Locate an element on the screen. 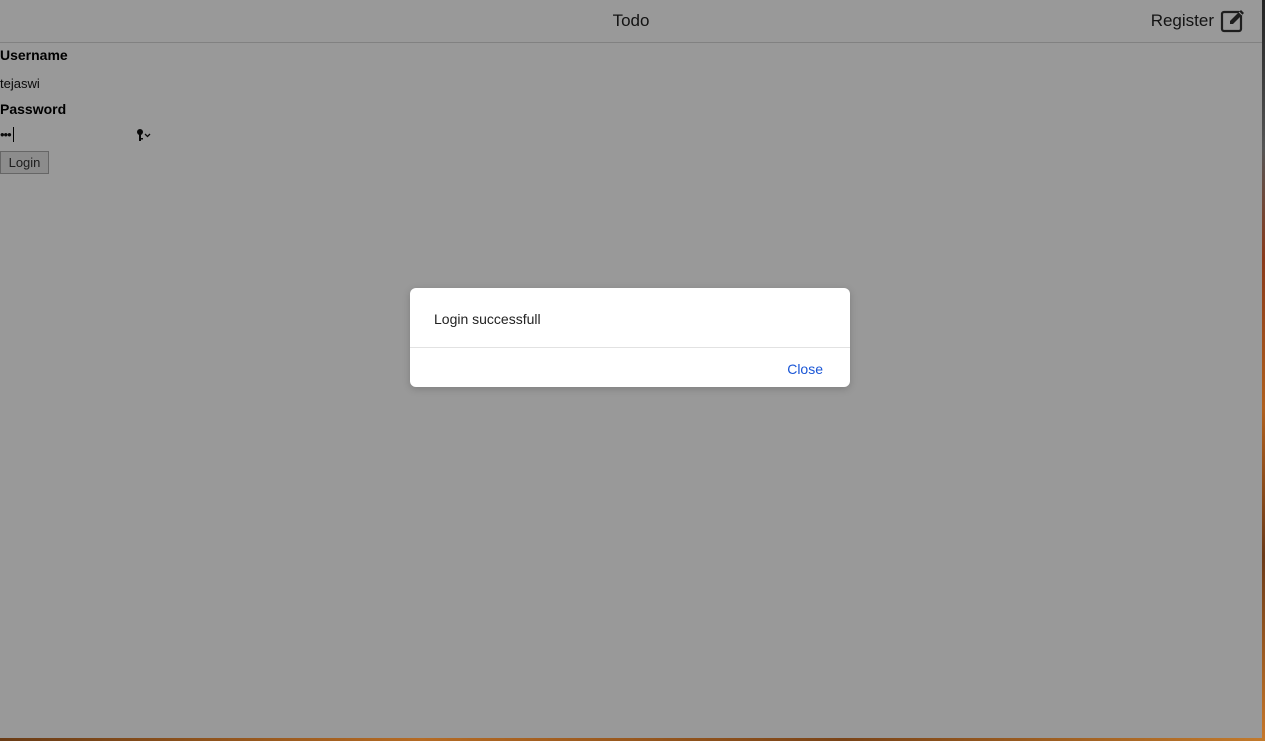  close-button: Close is located at coordinates (805, 369).